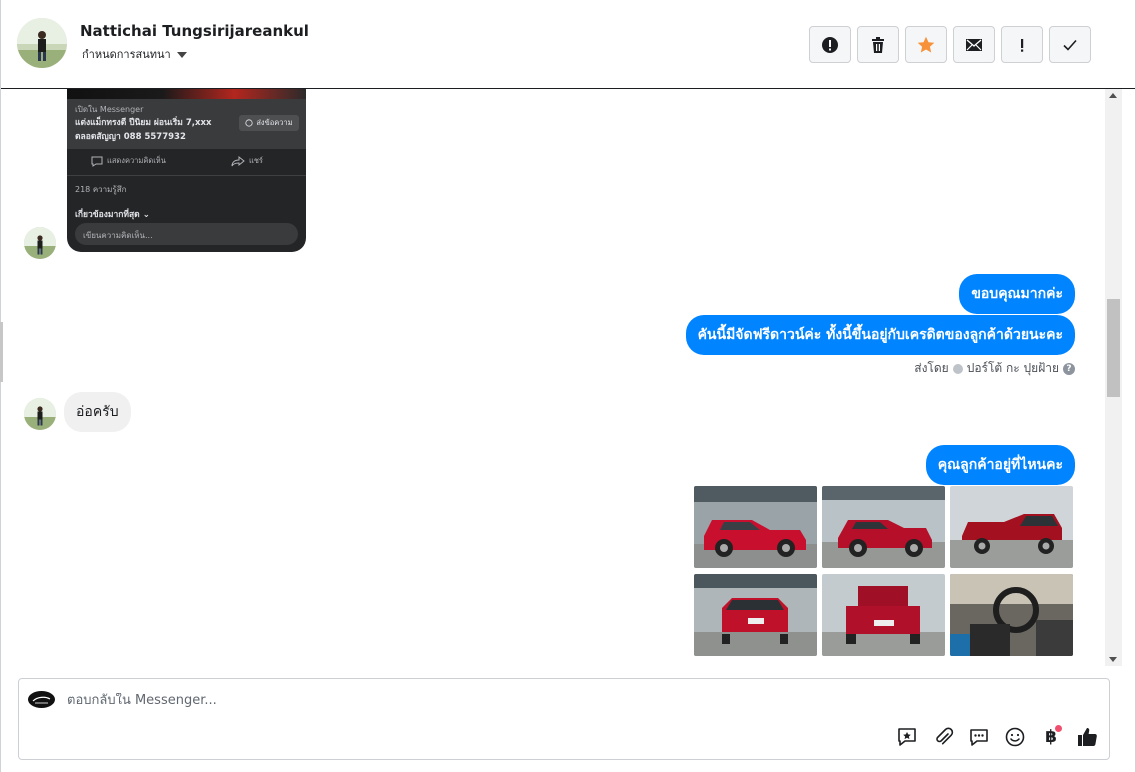 The height and width of the screenshot is (772, 1136). I want to click on sent-by-info: ส่งโดย ปอร์โต้ กะ ปุยฝ้าย ?, so click(994, 368).